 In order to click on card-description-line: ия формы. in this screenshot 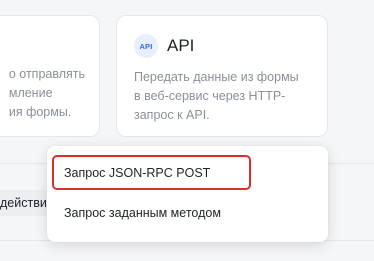, I will do `click(40, 112)`.